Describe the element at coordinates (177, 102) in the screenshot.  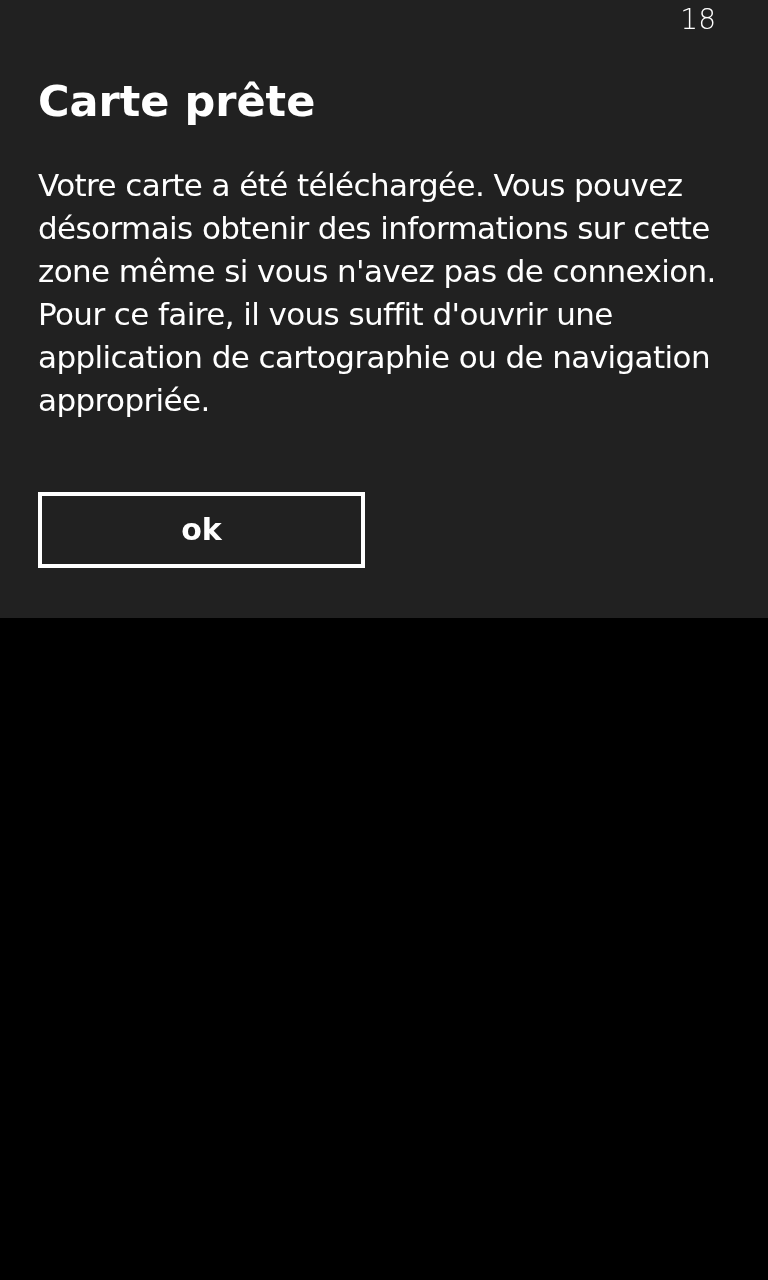
I see `dialog-title: Carte prête` at that location.